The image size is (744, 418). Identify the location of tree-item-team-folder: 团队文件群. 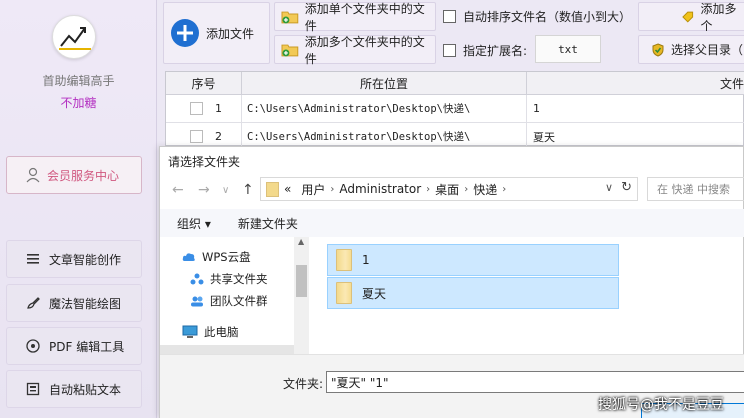
(229, 301).